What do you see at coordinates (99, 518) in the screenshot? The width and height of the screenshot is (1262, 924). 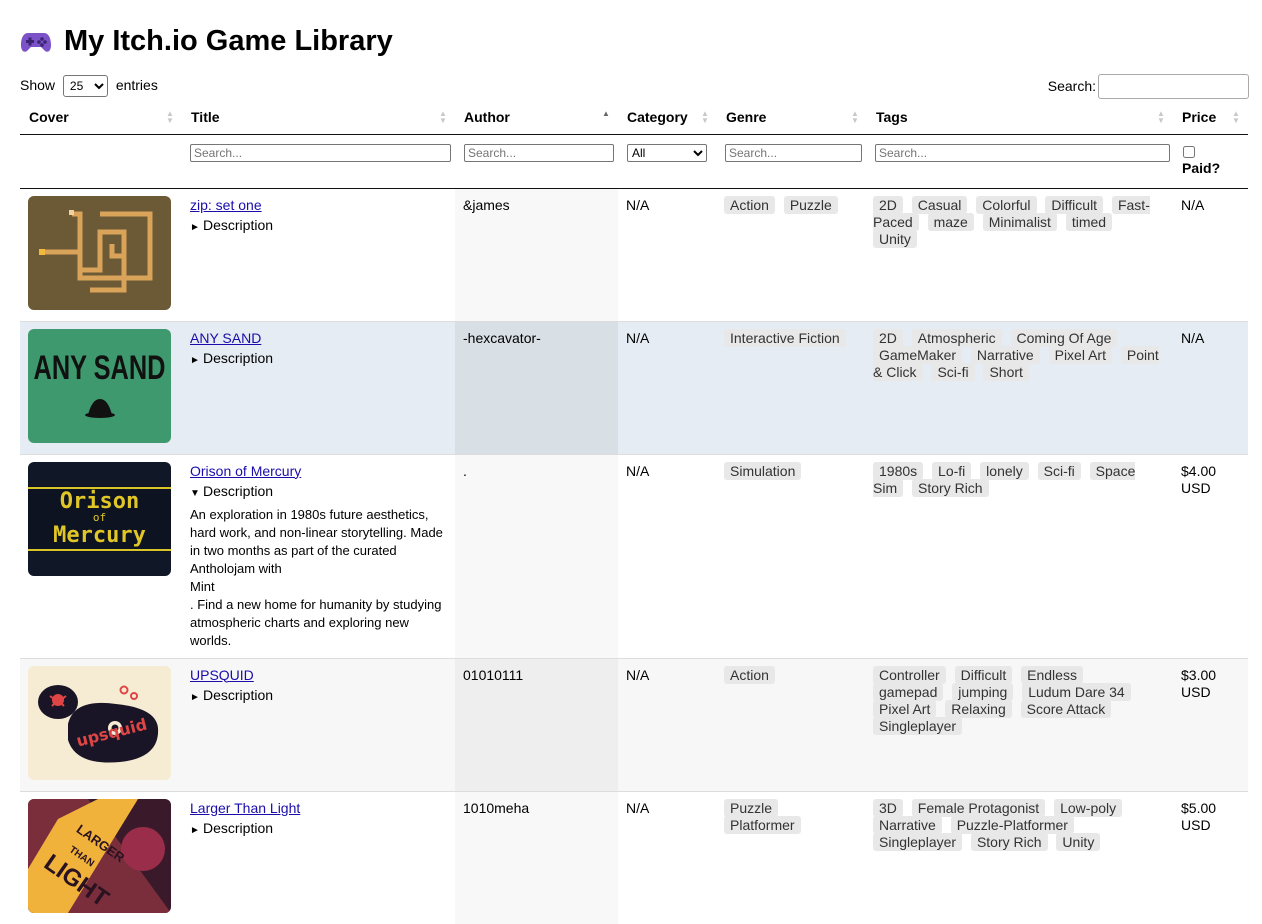 I see `orison-cover: Orison of Mercury` at bounding box center [99, 518].